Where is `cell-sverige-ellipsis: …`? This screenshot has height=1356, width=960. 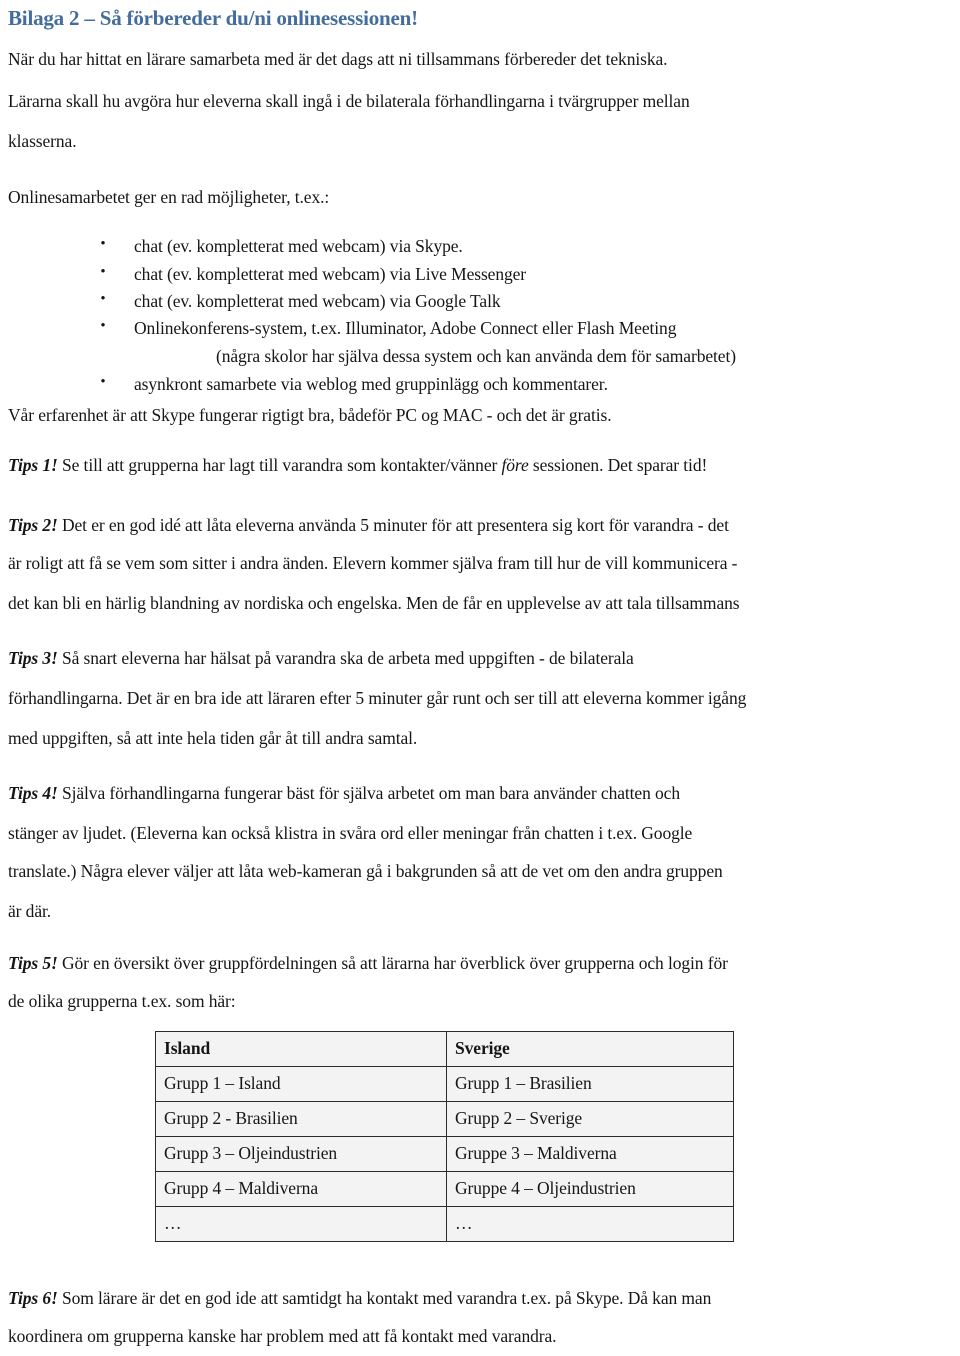 cell-sverige-ellipsis: … is located at coordinates (590, 1224).